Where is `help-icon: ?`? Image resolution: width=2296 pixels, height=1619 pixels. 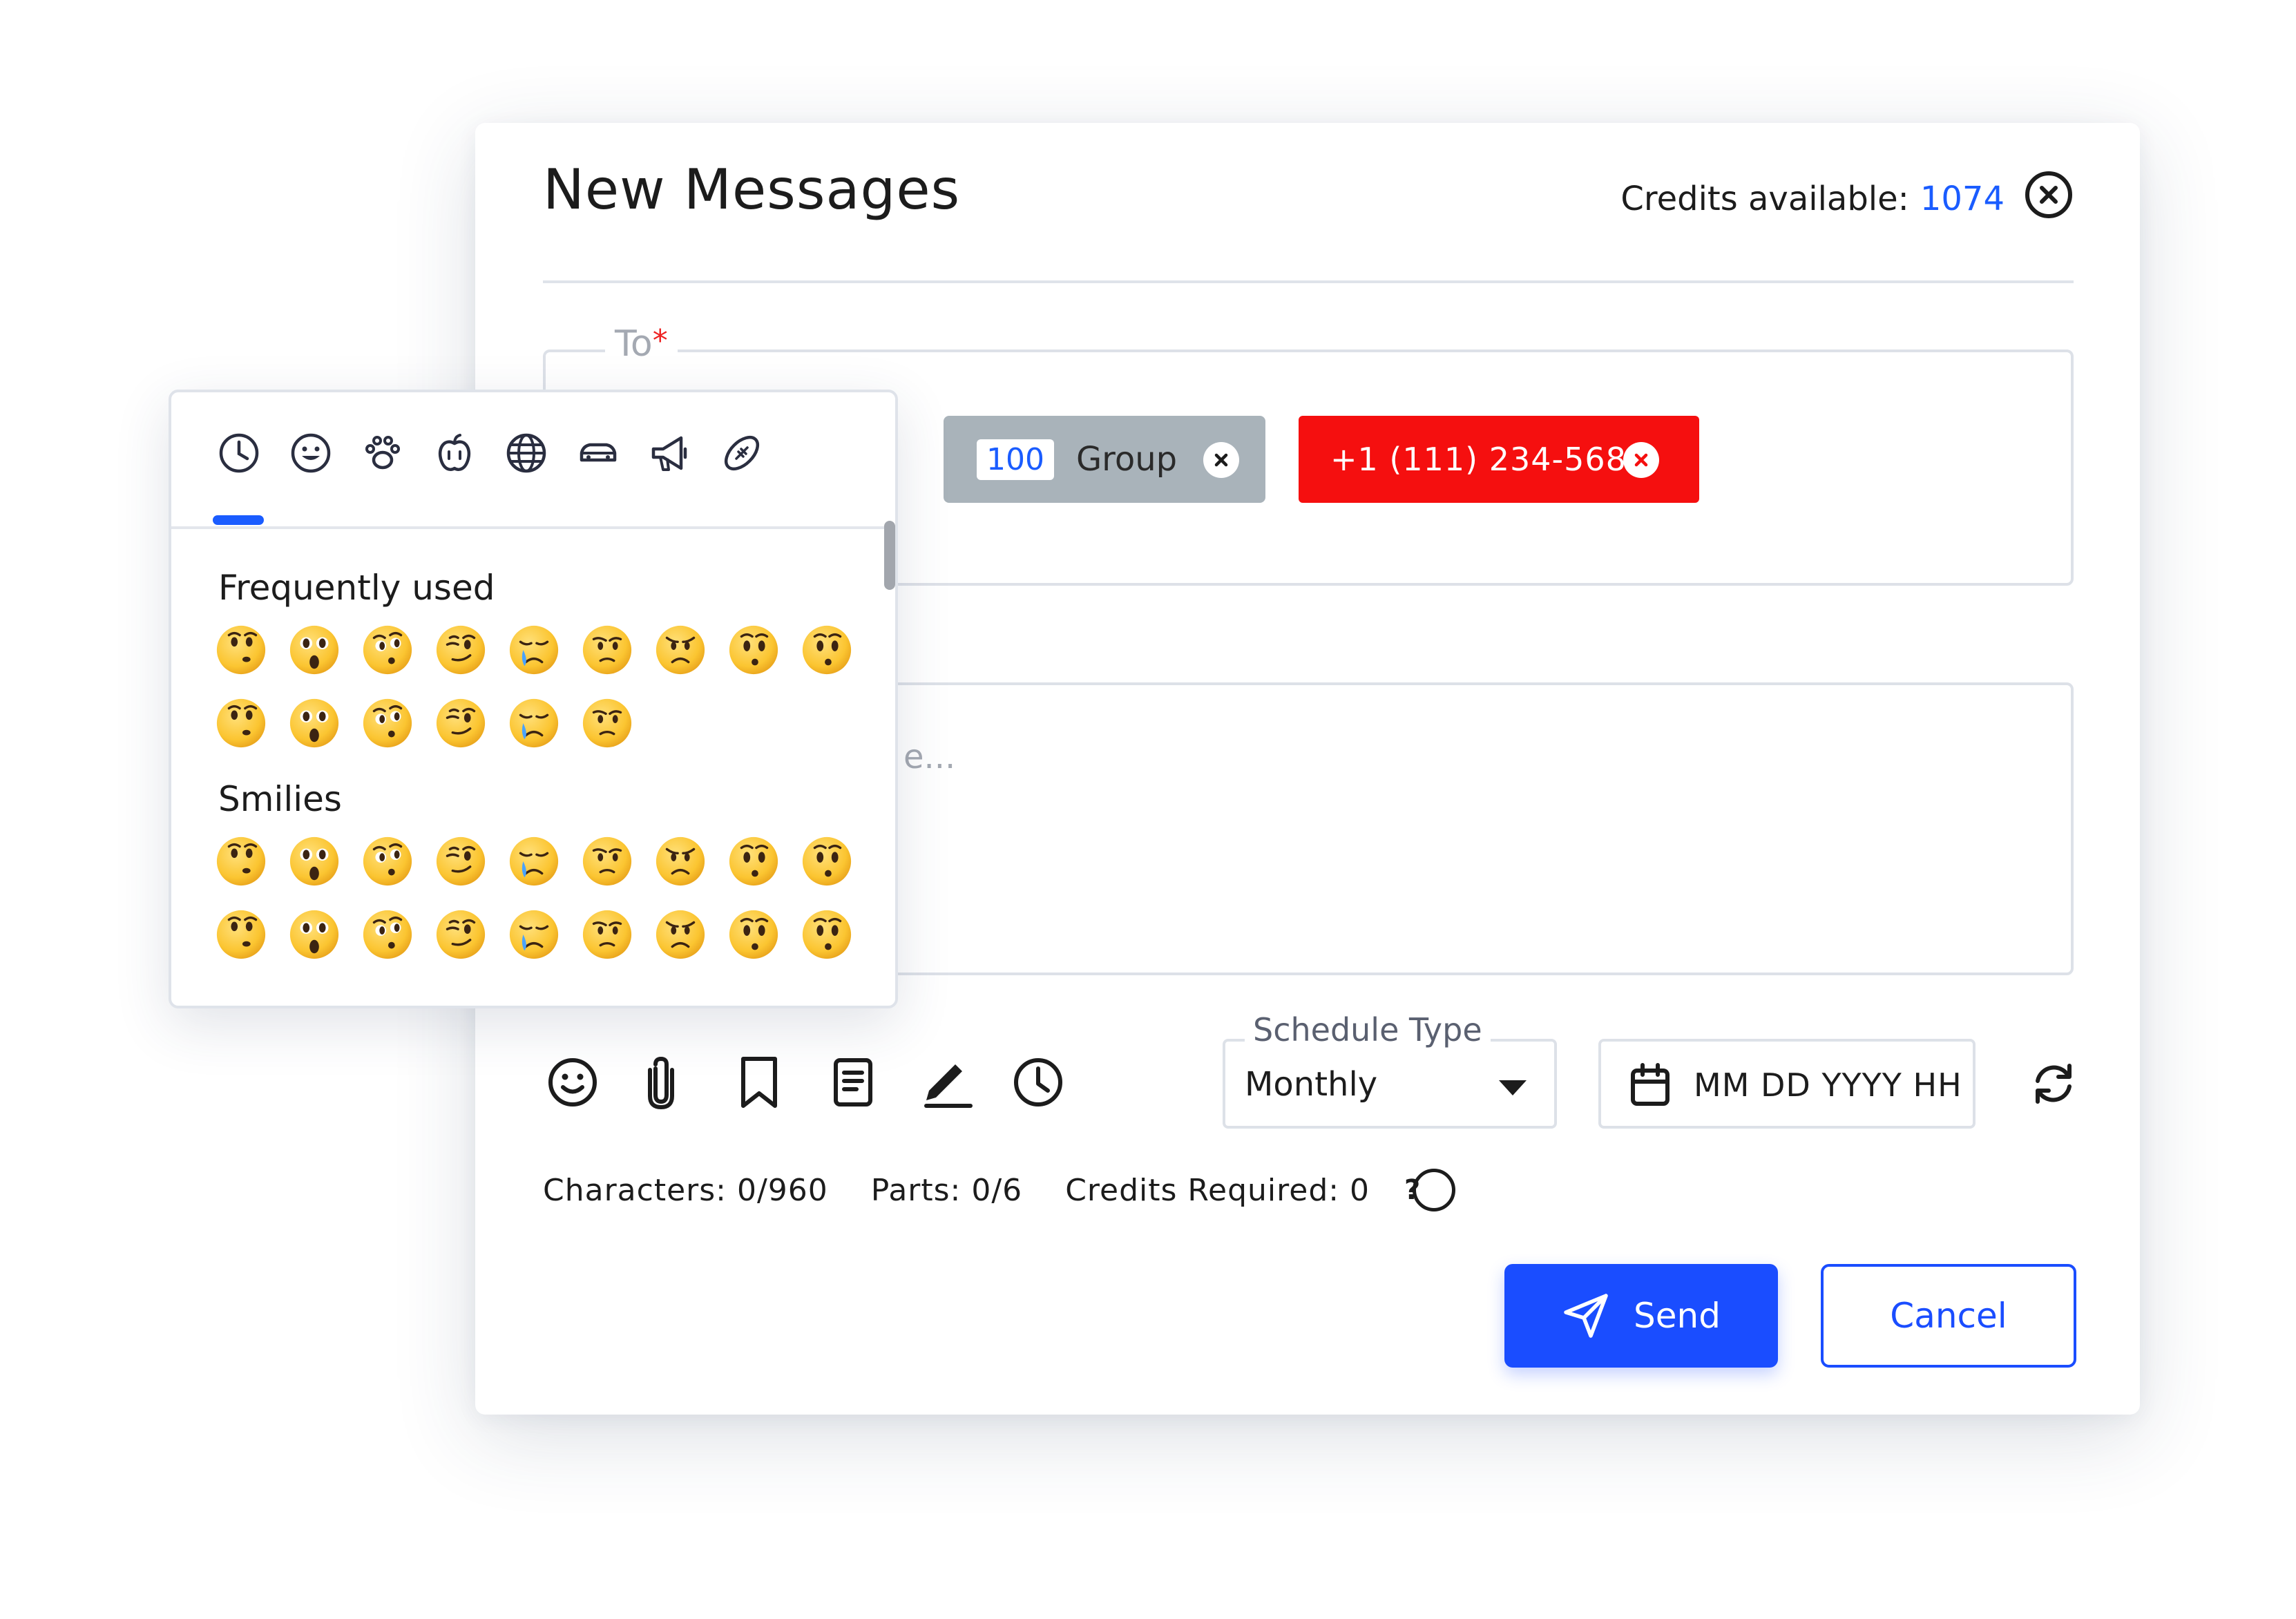 help-icon: ? is located at coordinates (1430, 1190).